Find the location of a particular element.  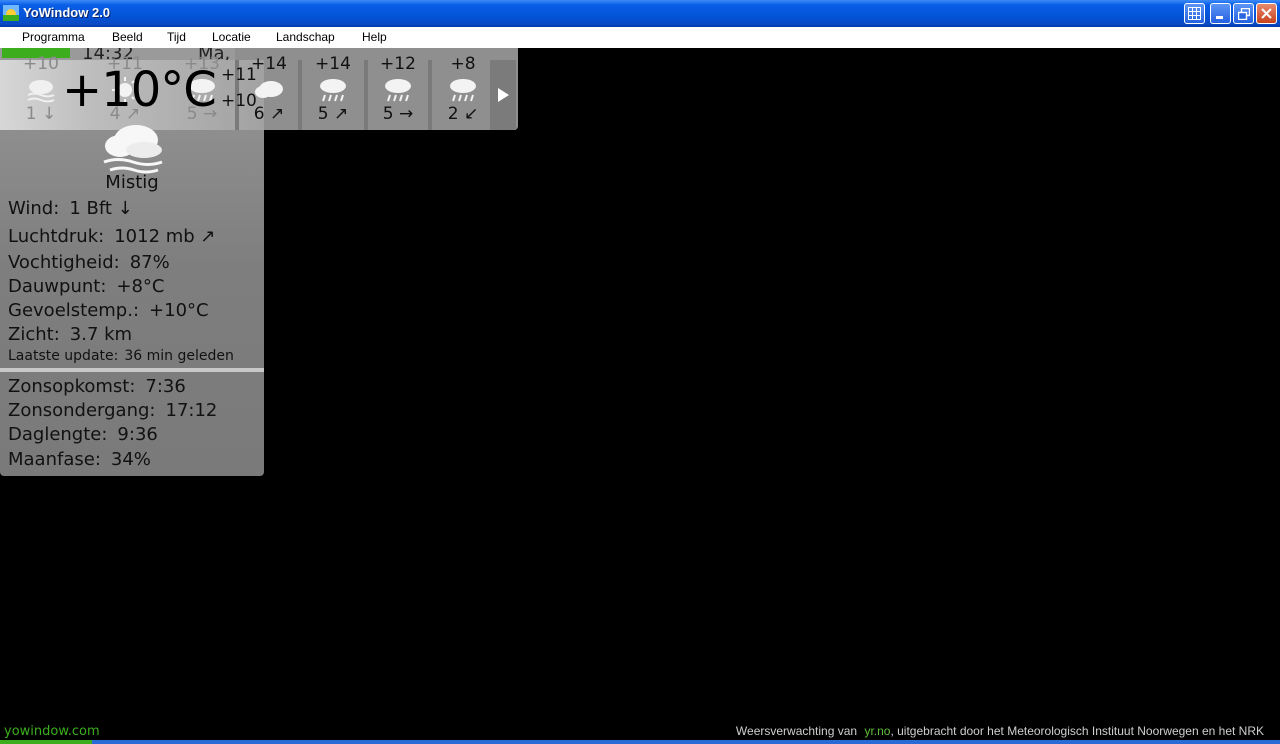

menu-tijd: Tijd is located at coordinates (176, 37).